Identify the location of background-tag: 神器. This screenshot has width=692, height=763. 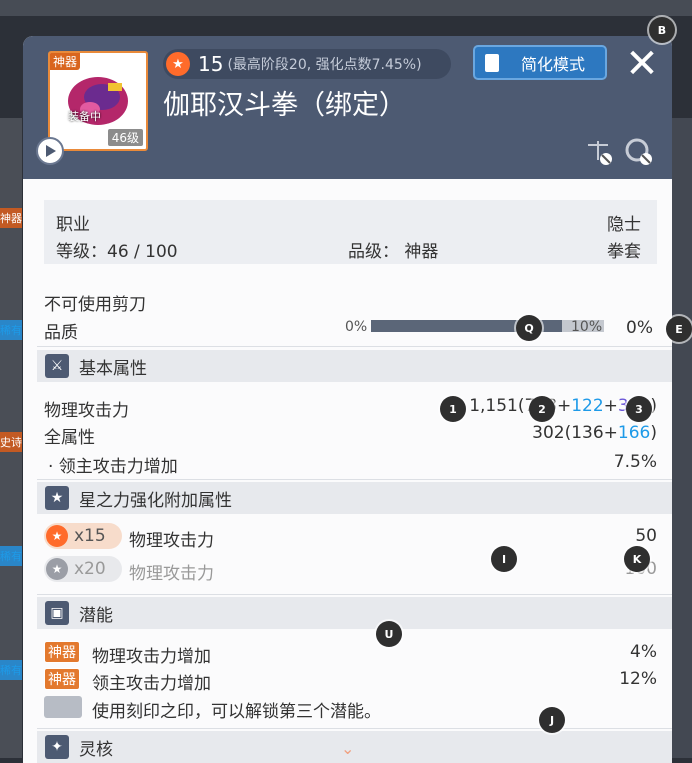
(11, 218).